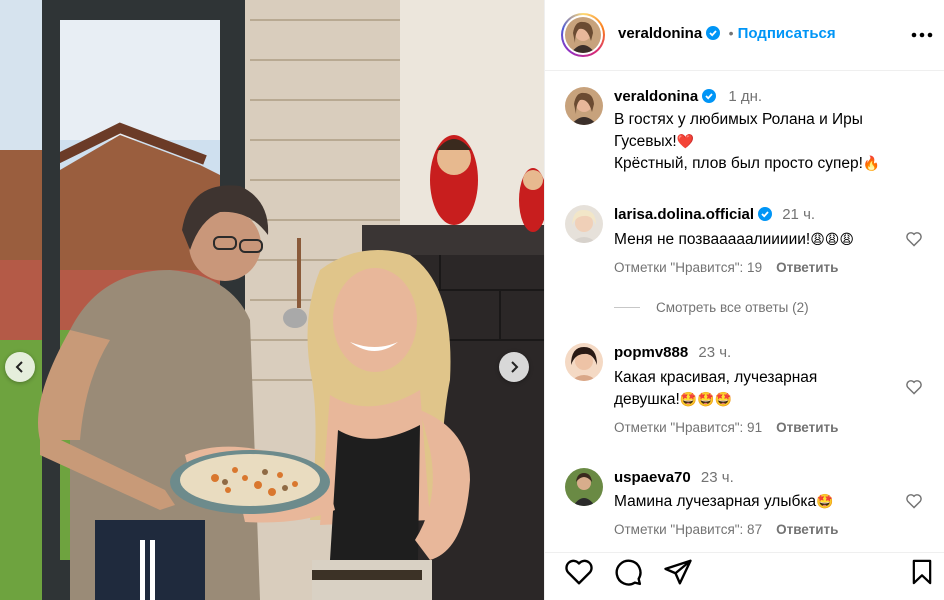 The height and width of the screenshot is (600, 944). Describe the element at coordinates (716, 377) in the screenshot. I see `comment-text: Какая красивая, лучезарная` at that location.